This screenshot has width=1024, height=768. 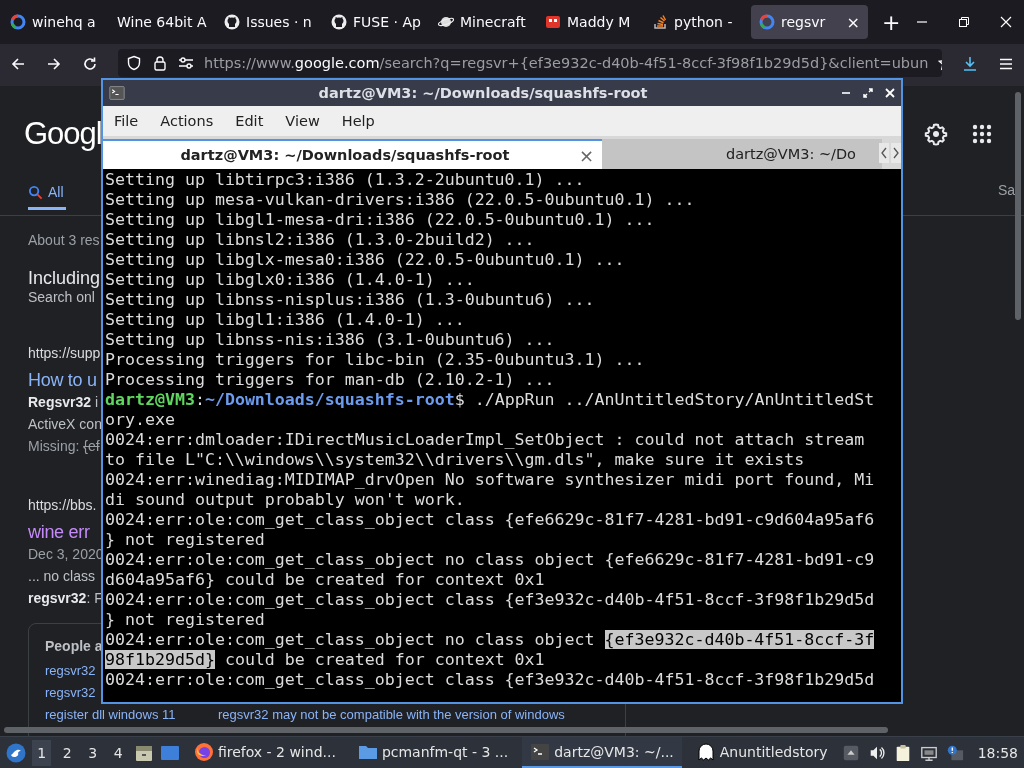 What do you see at coordinates (140, 420) in the screenshot?
I see `terminal-line: ory.exe` at bounding box center [140, 420].